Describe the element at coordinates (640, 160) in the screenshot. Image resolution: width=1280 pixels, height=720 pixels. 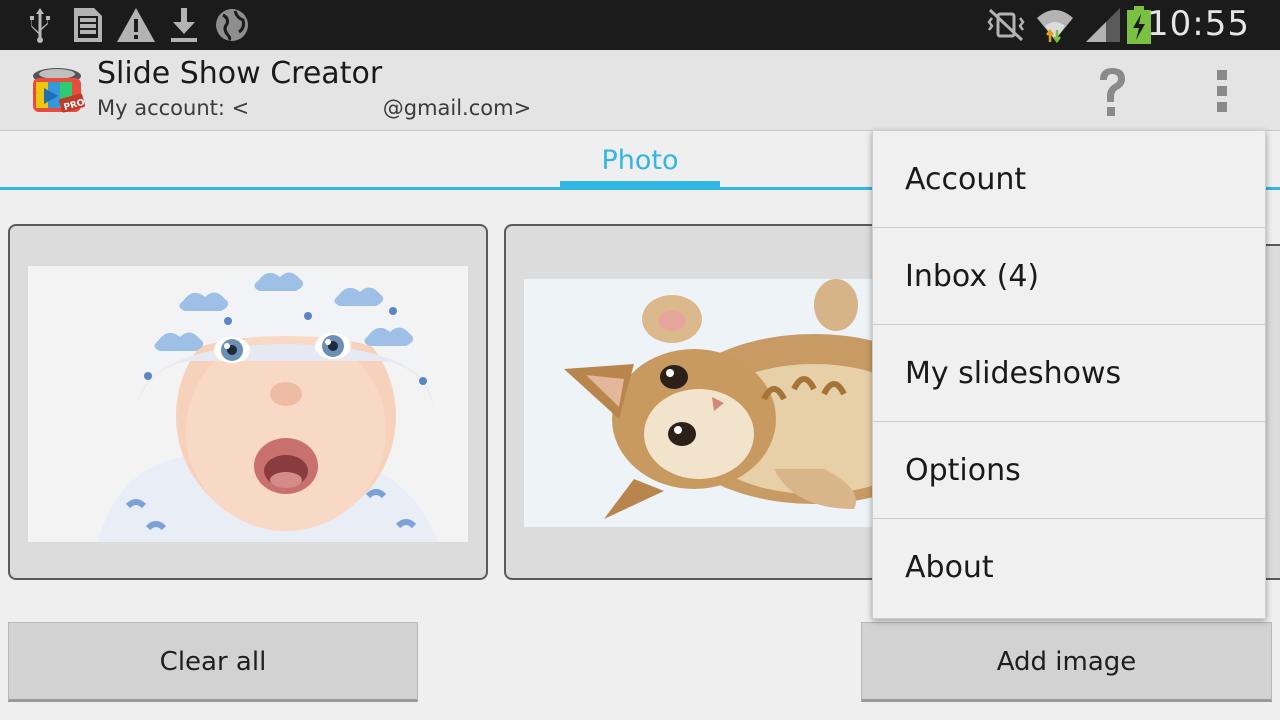
I see `tab-photo: Photo` at that location.